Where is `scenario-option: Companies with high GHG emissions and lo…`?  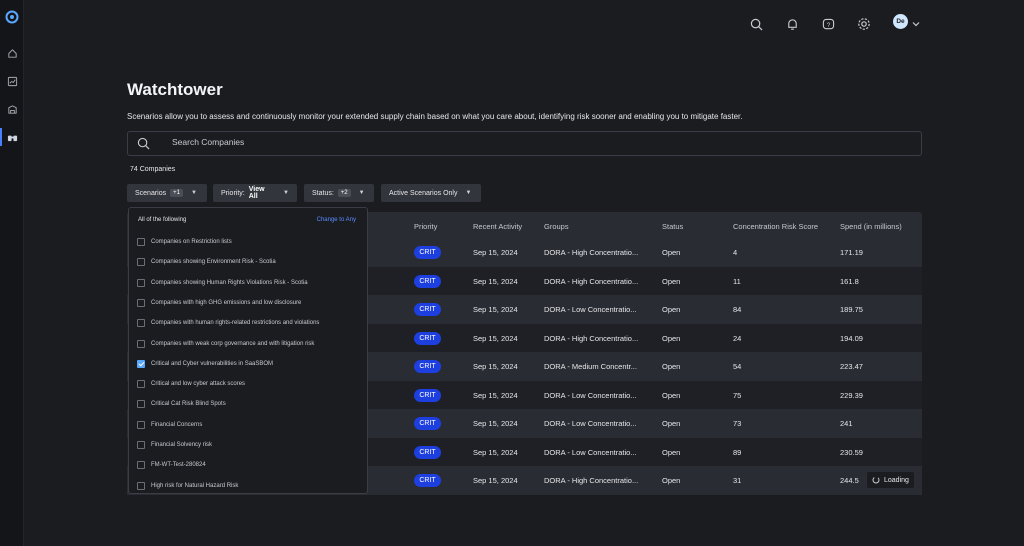
scenario-option: Companies with high GHG emissions and lo… is located at coordinates (219, 303).